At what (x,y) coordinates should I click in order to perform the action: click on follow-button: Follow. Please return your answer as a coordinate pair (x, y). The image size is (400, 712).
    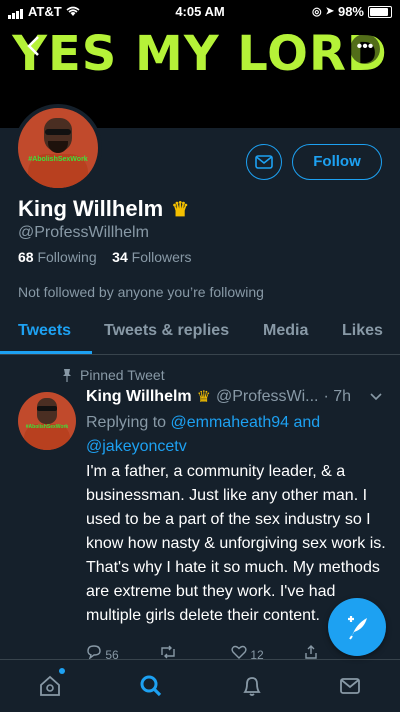
    Looking at the image, I should click on (337, 162).